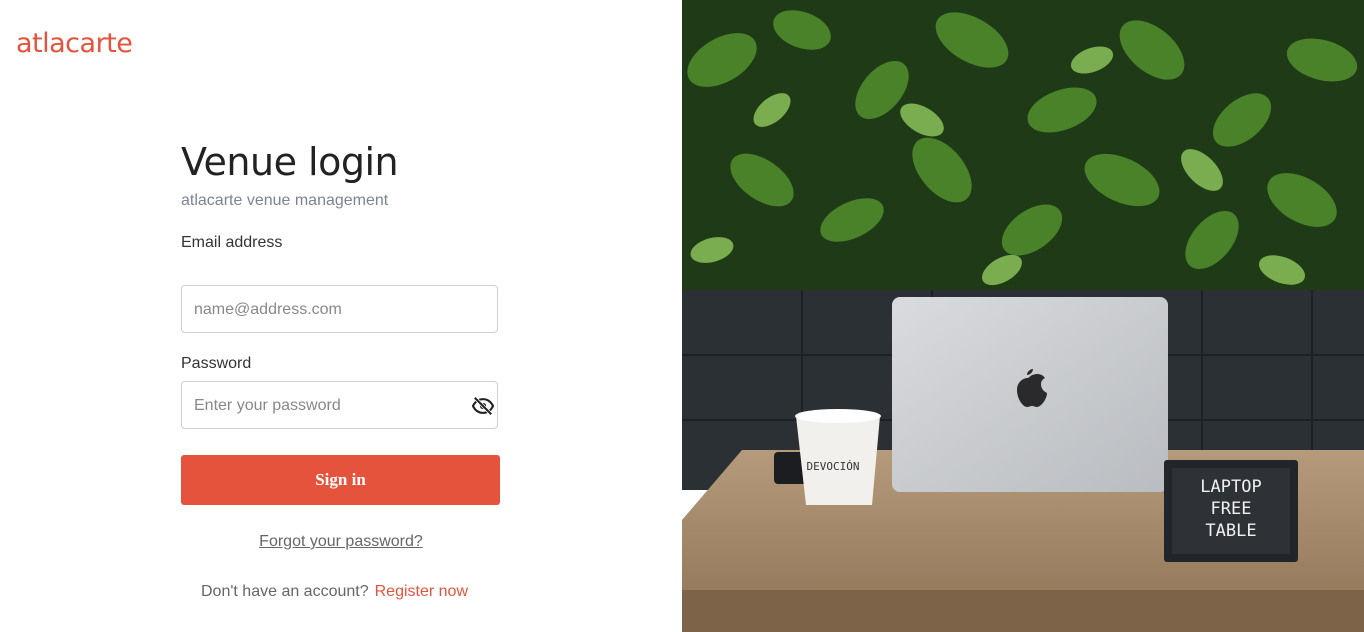  I want to click on forgot-password-link: Forgot your password?, so click(341, 541).